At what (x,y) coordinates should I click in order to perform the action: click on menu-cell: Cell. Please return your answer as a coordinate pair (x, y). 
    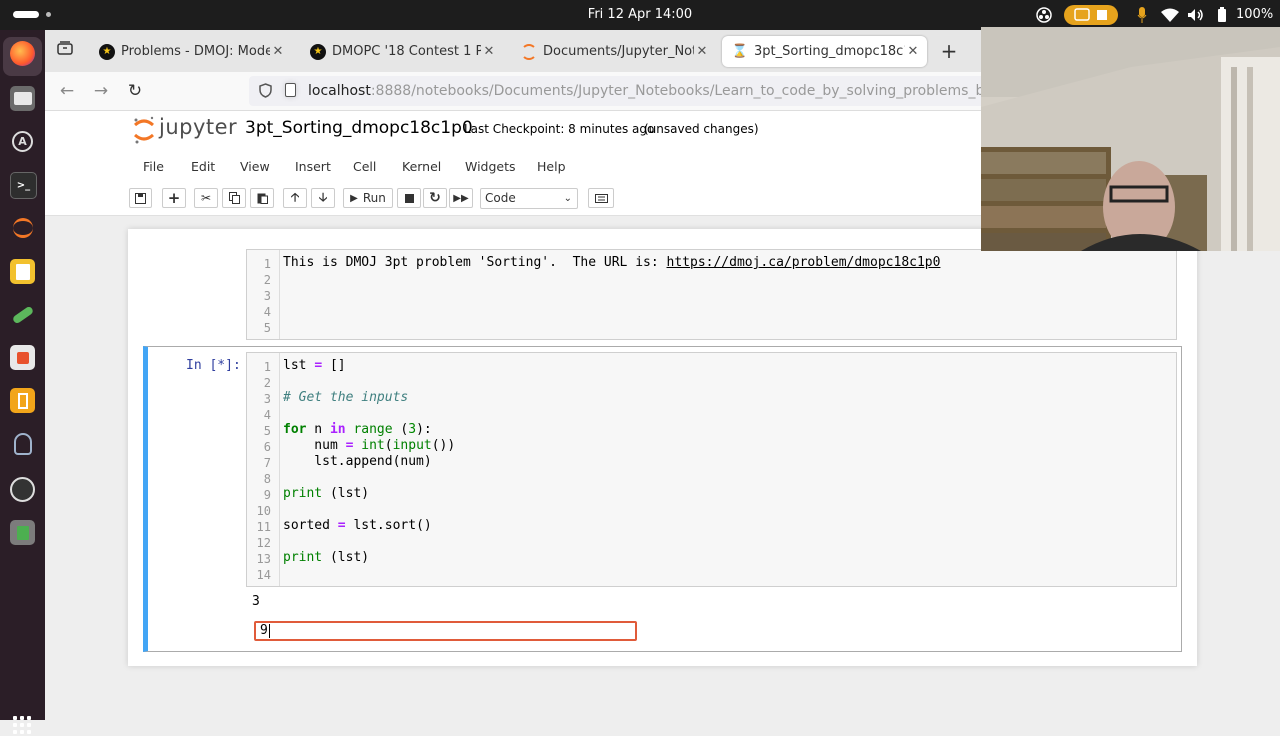
    Looking at the image, I should click on (364, 166).